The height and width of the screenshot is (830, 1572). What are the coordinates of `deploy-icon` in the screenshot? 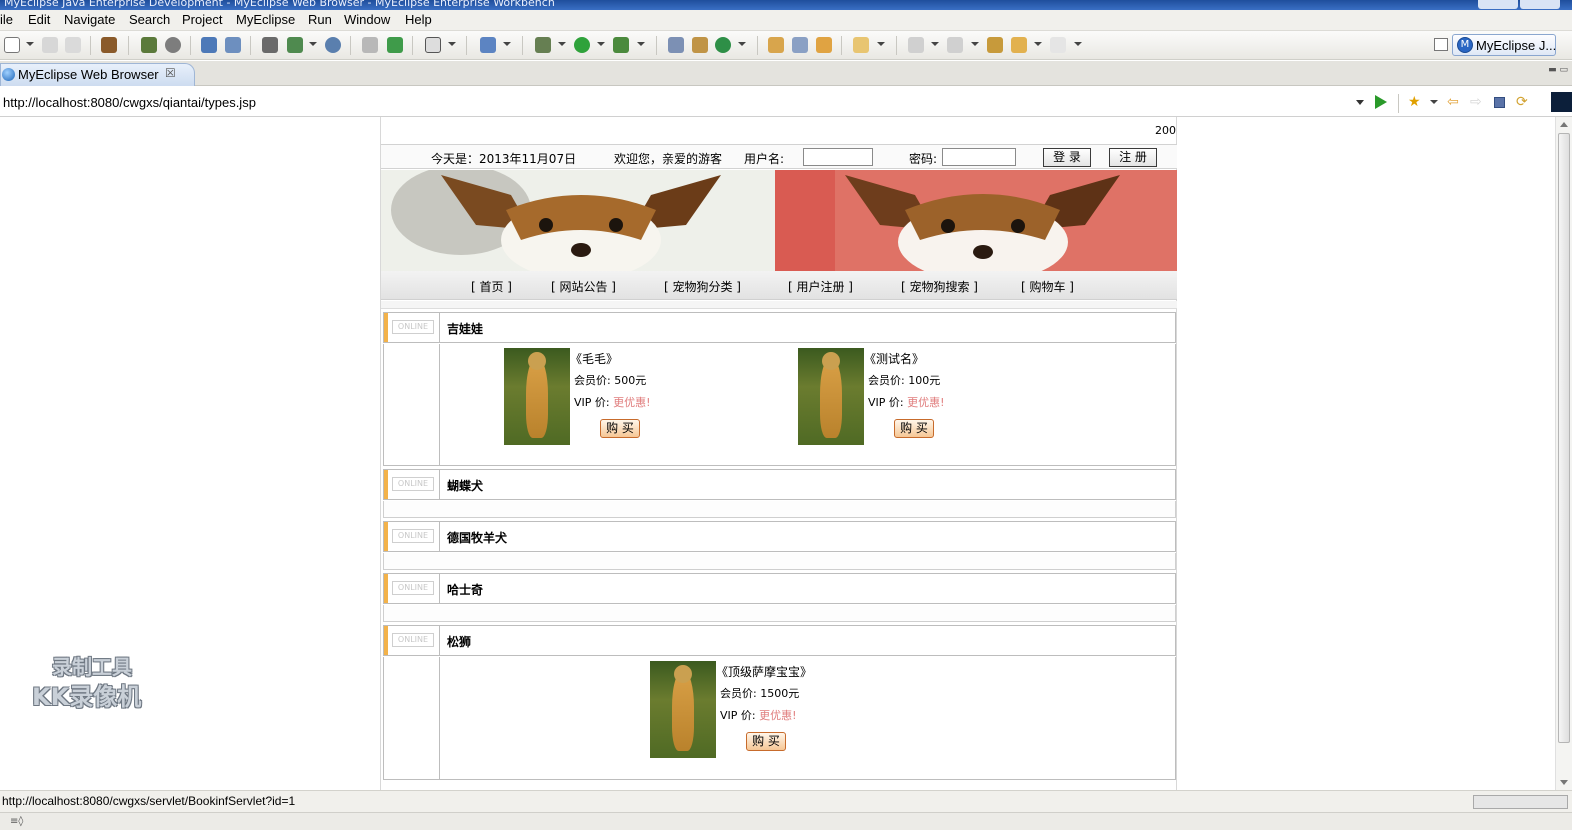 It's located at (209, 45).